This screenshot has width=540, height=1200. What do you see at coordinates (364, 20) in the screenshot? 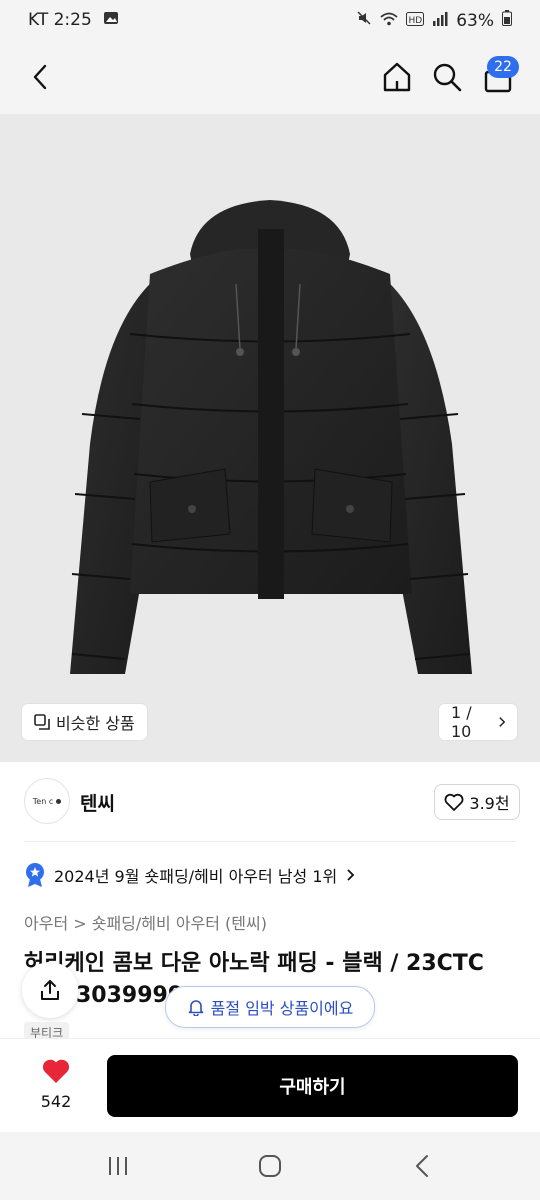
I see `mute-icon` at bounding box center [364, 20].